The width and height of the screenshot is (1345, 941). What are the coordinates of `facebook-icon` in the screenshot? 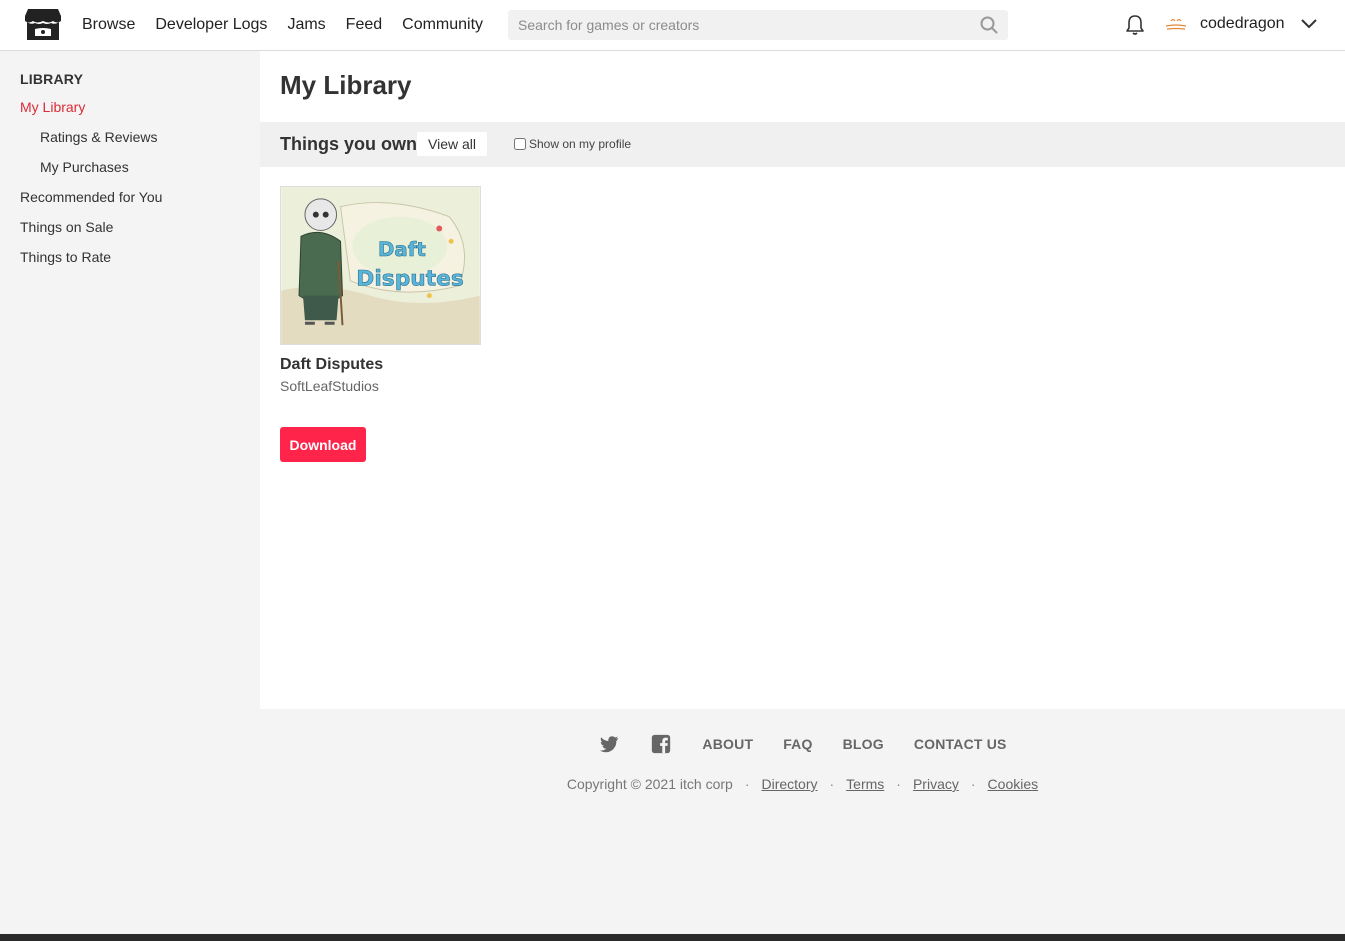 It's located at (661, 744).